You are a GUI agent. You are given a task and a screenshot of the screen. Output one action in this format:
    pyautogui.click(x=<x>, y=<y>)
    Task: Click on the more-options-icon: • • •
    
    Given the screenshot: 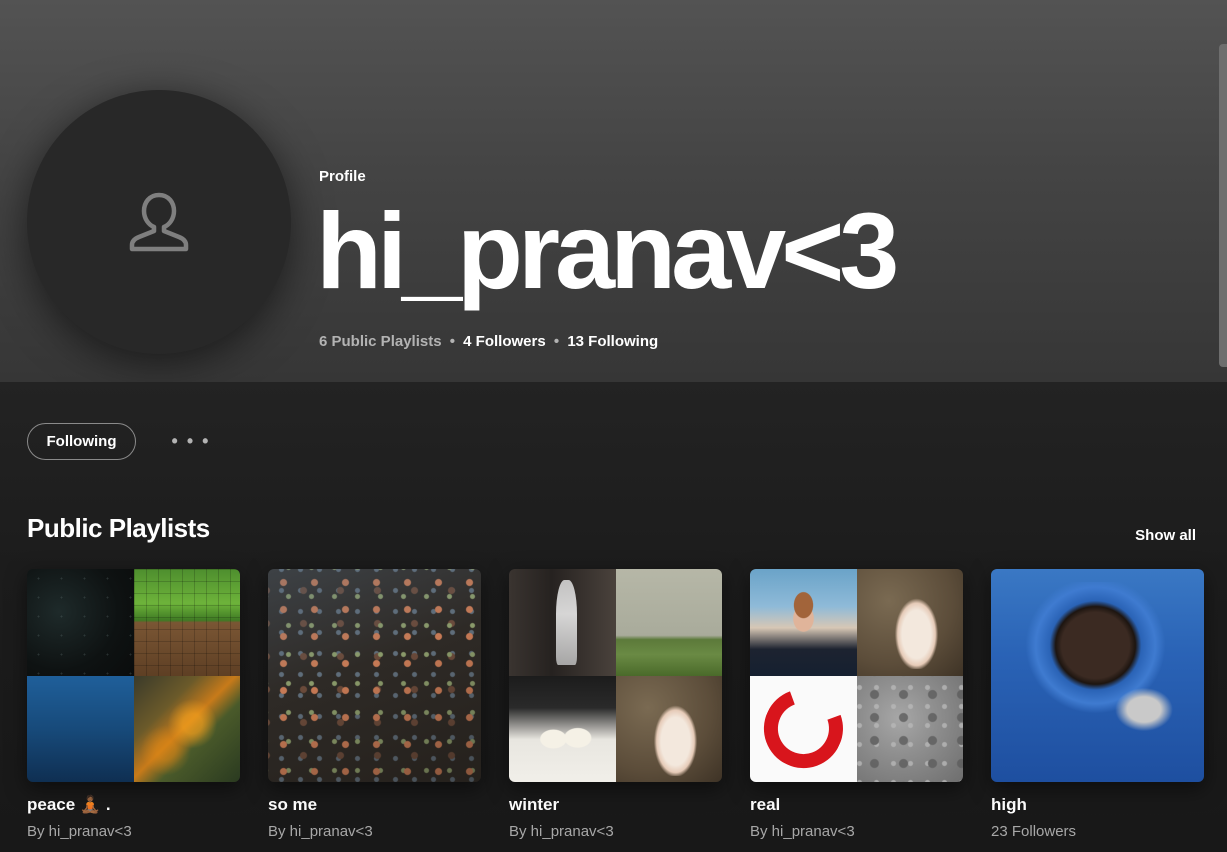 What is the action you would take?
    pyautogui.click(x=191, y=441)
    